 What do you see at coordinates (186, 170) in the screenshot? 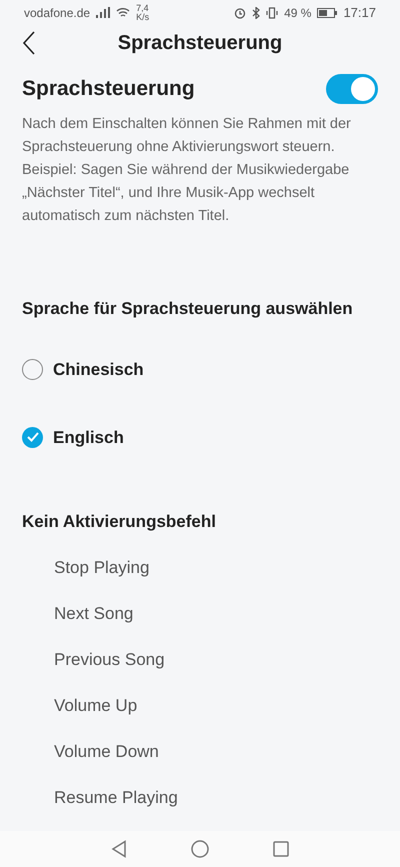
I see `setting-description: Nach dem Einschalten können Sie Rahmen mit der Sprachsteuerung ohne Aktivierungswort steuern. Beispiel: Sagen Sie während der Musikwiedergabe „Nächster Titel“, und Ihre Musik-App wechselt automatisch zum nächsten Titel.` at bounding box center [186, 170].